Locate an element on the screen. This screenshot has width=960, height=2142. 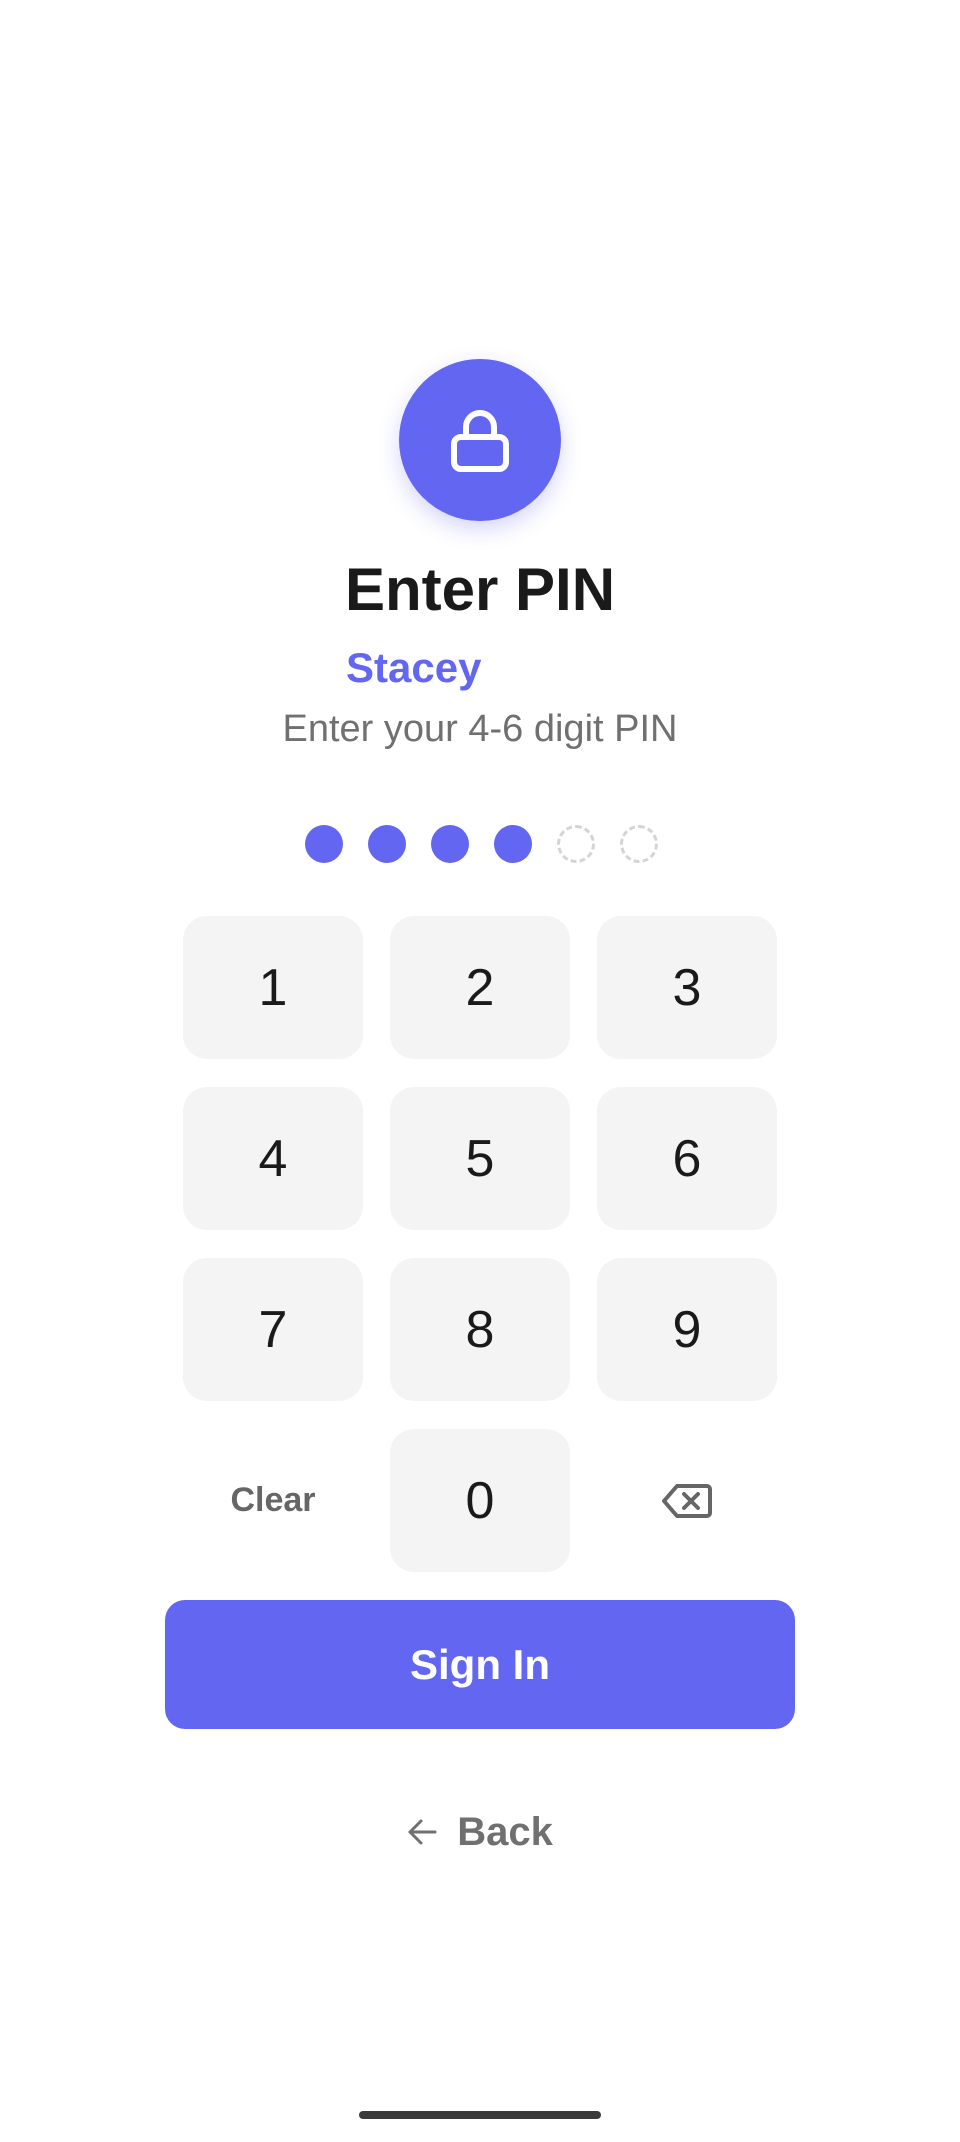
lock-icon is located at coordinates (480, 441).